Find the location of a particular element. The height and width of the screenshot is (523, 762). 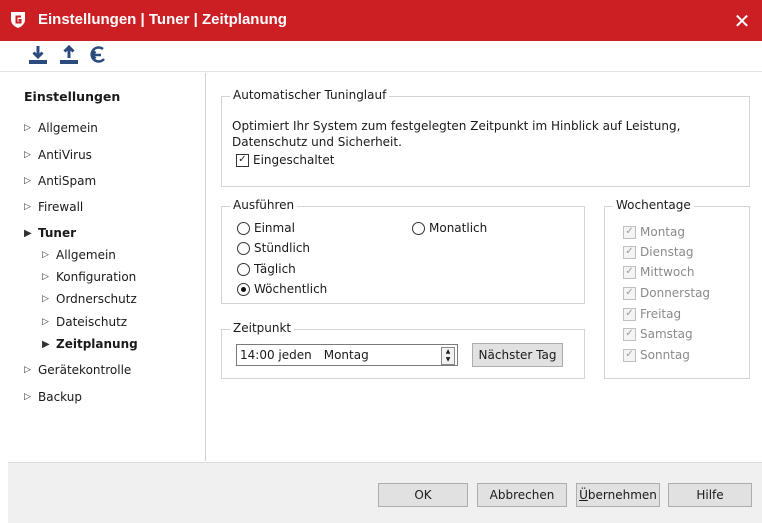

gdata-logo-icon is located at coordinates (18, 20).